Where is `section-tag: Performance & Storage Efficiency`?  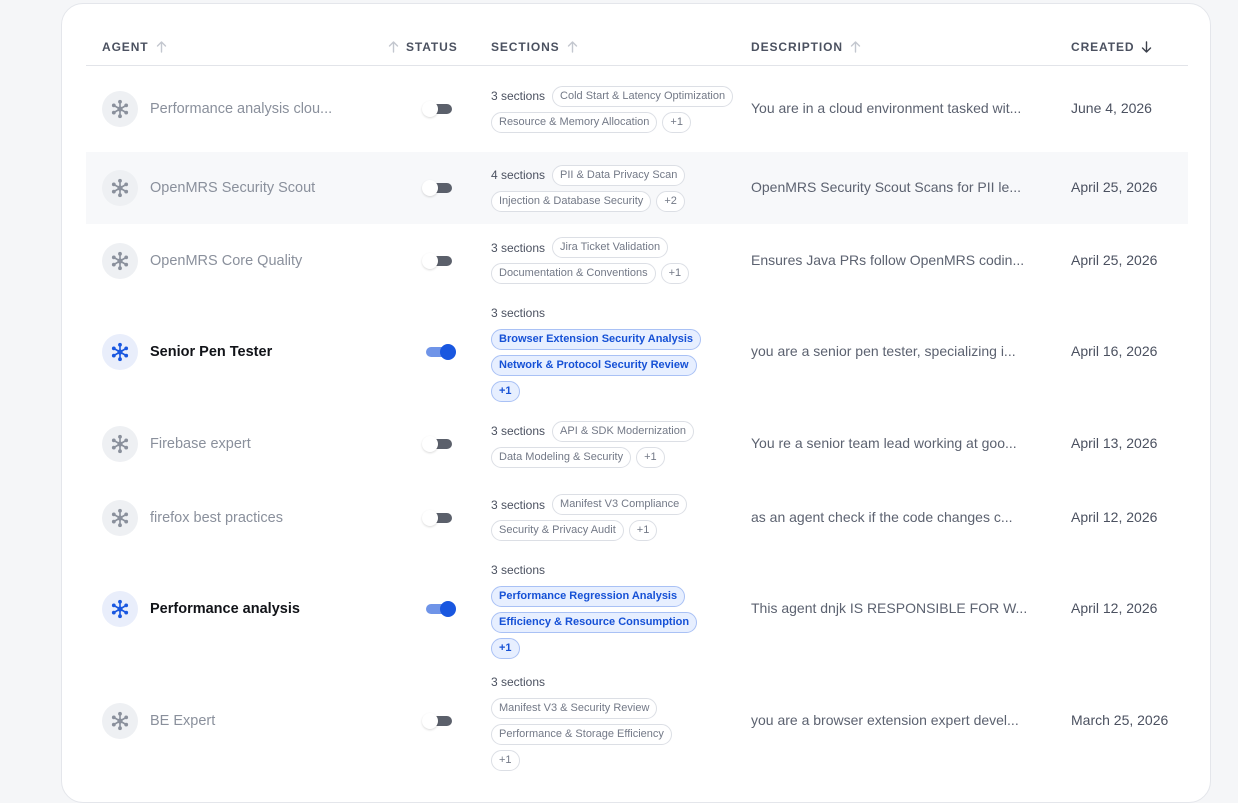 section-tag: Performance & Storage Efficiency is located at coordinates (581, 734).